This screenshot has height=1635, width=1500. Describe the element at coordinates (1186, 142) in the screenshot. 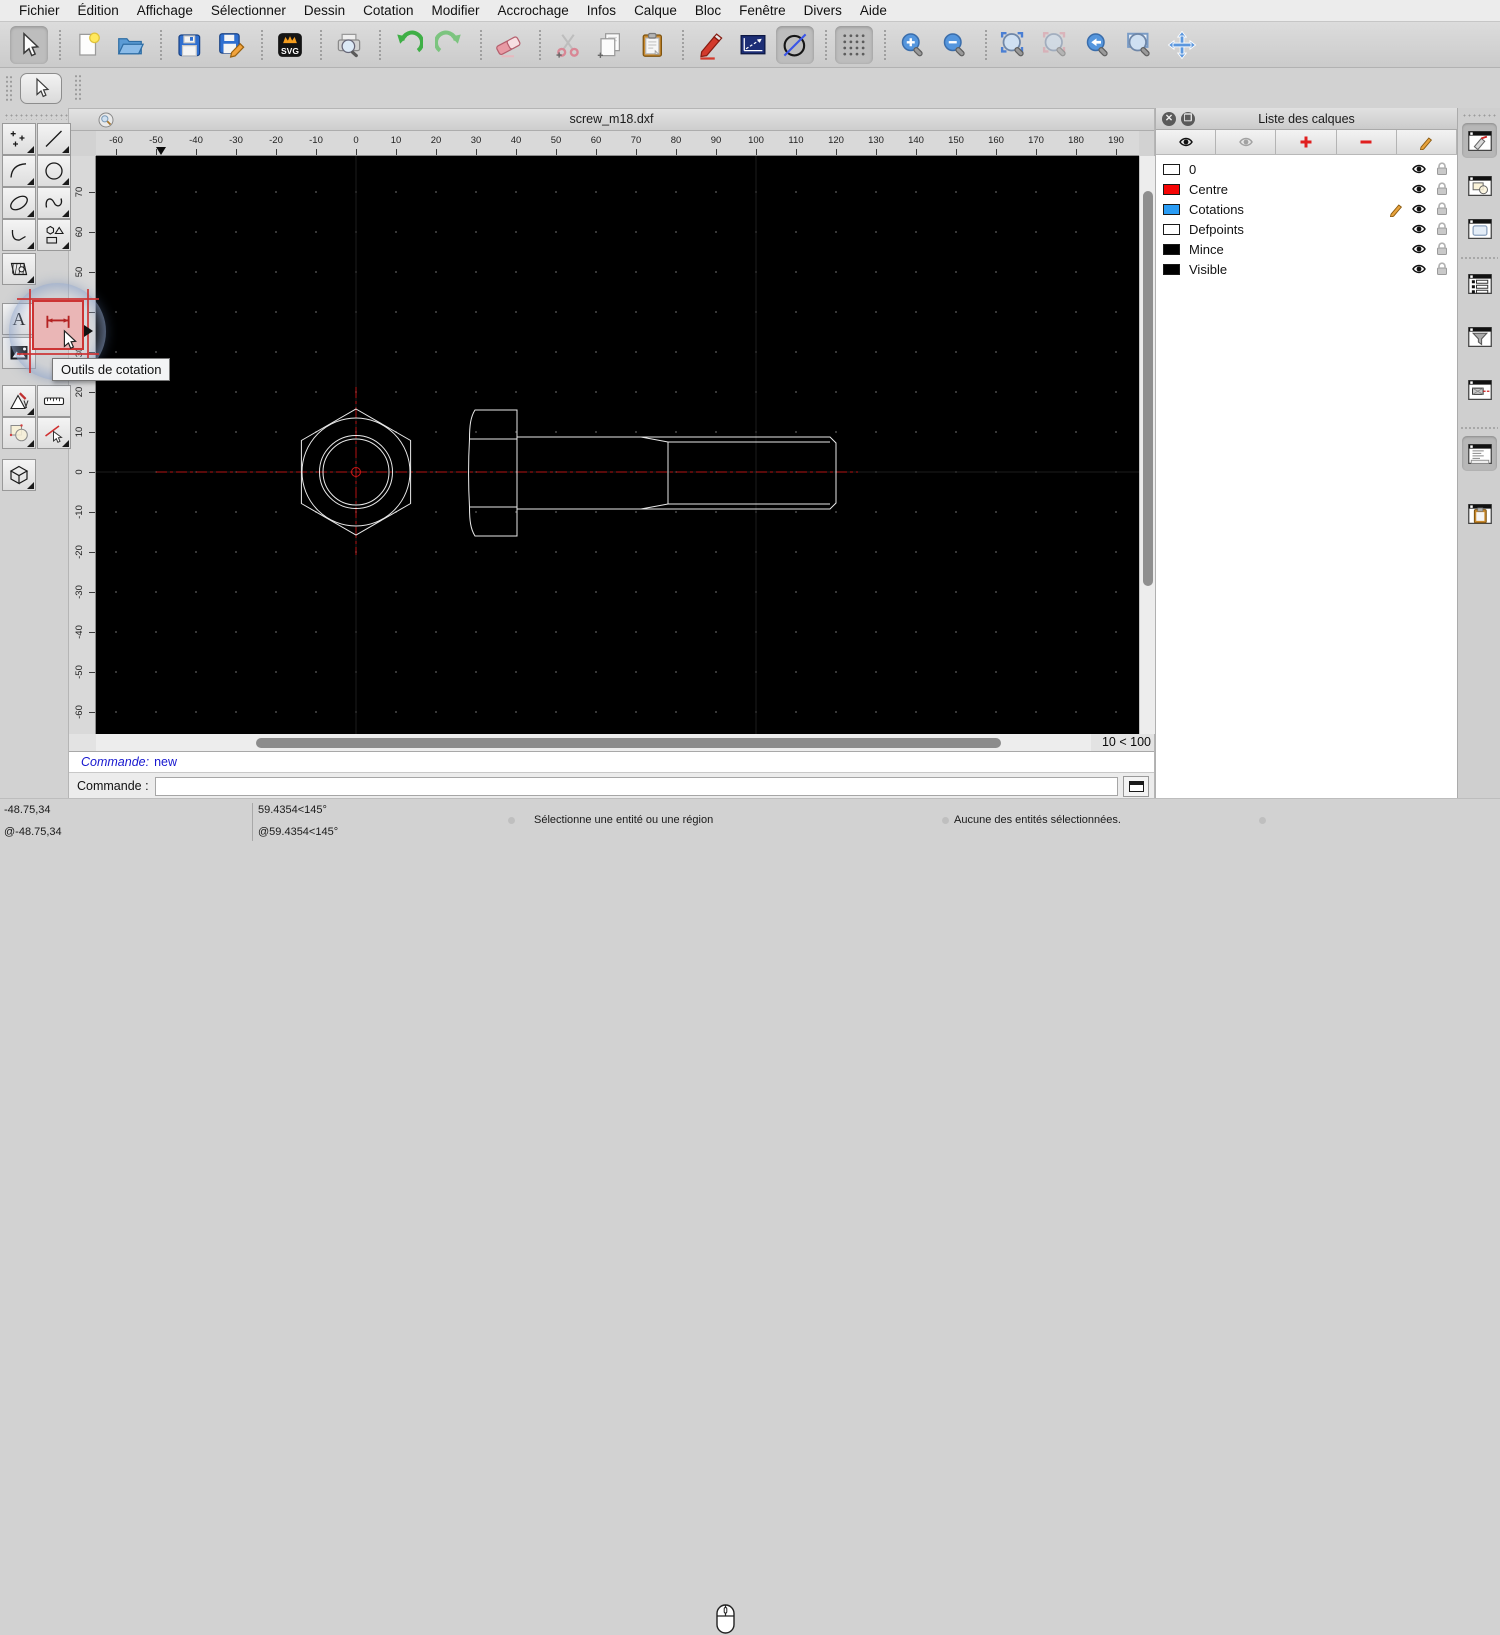

I see `show-all-layers-button` at that location.